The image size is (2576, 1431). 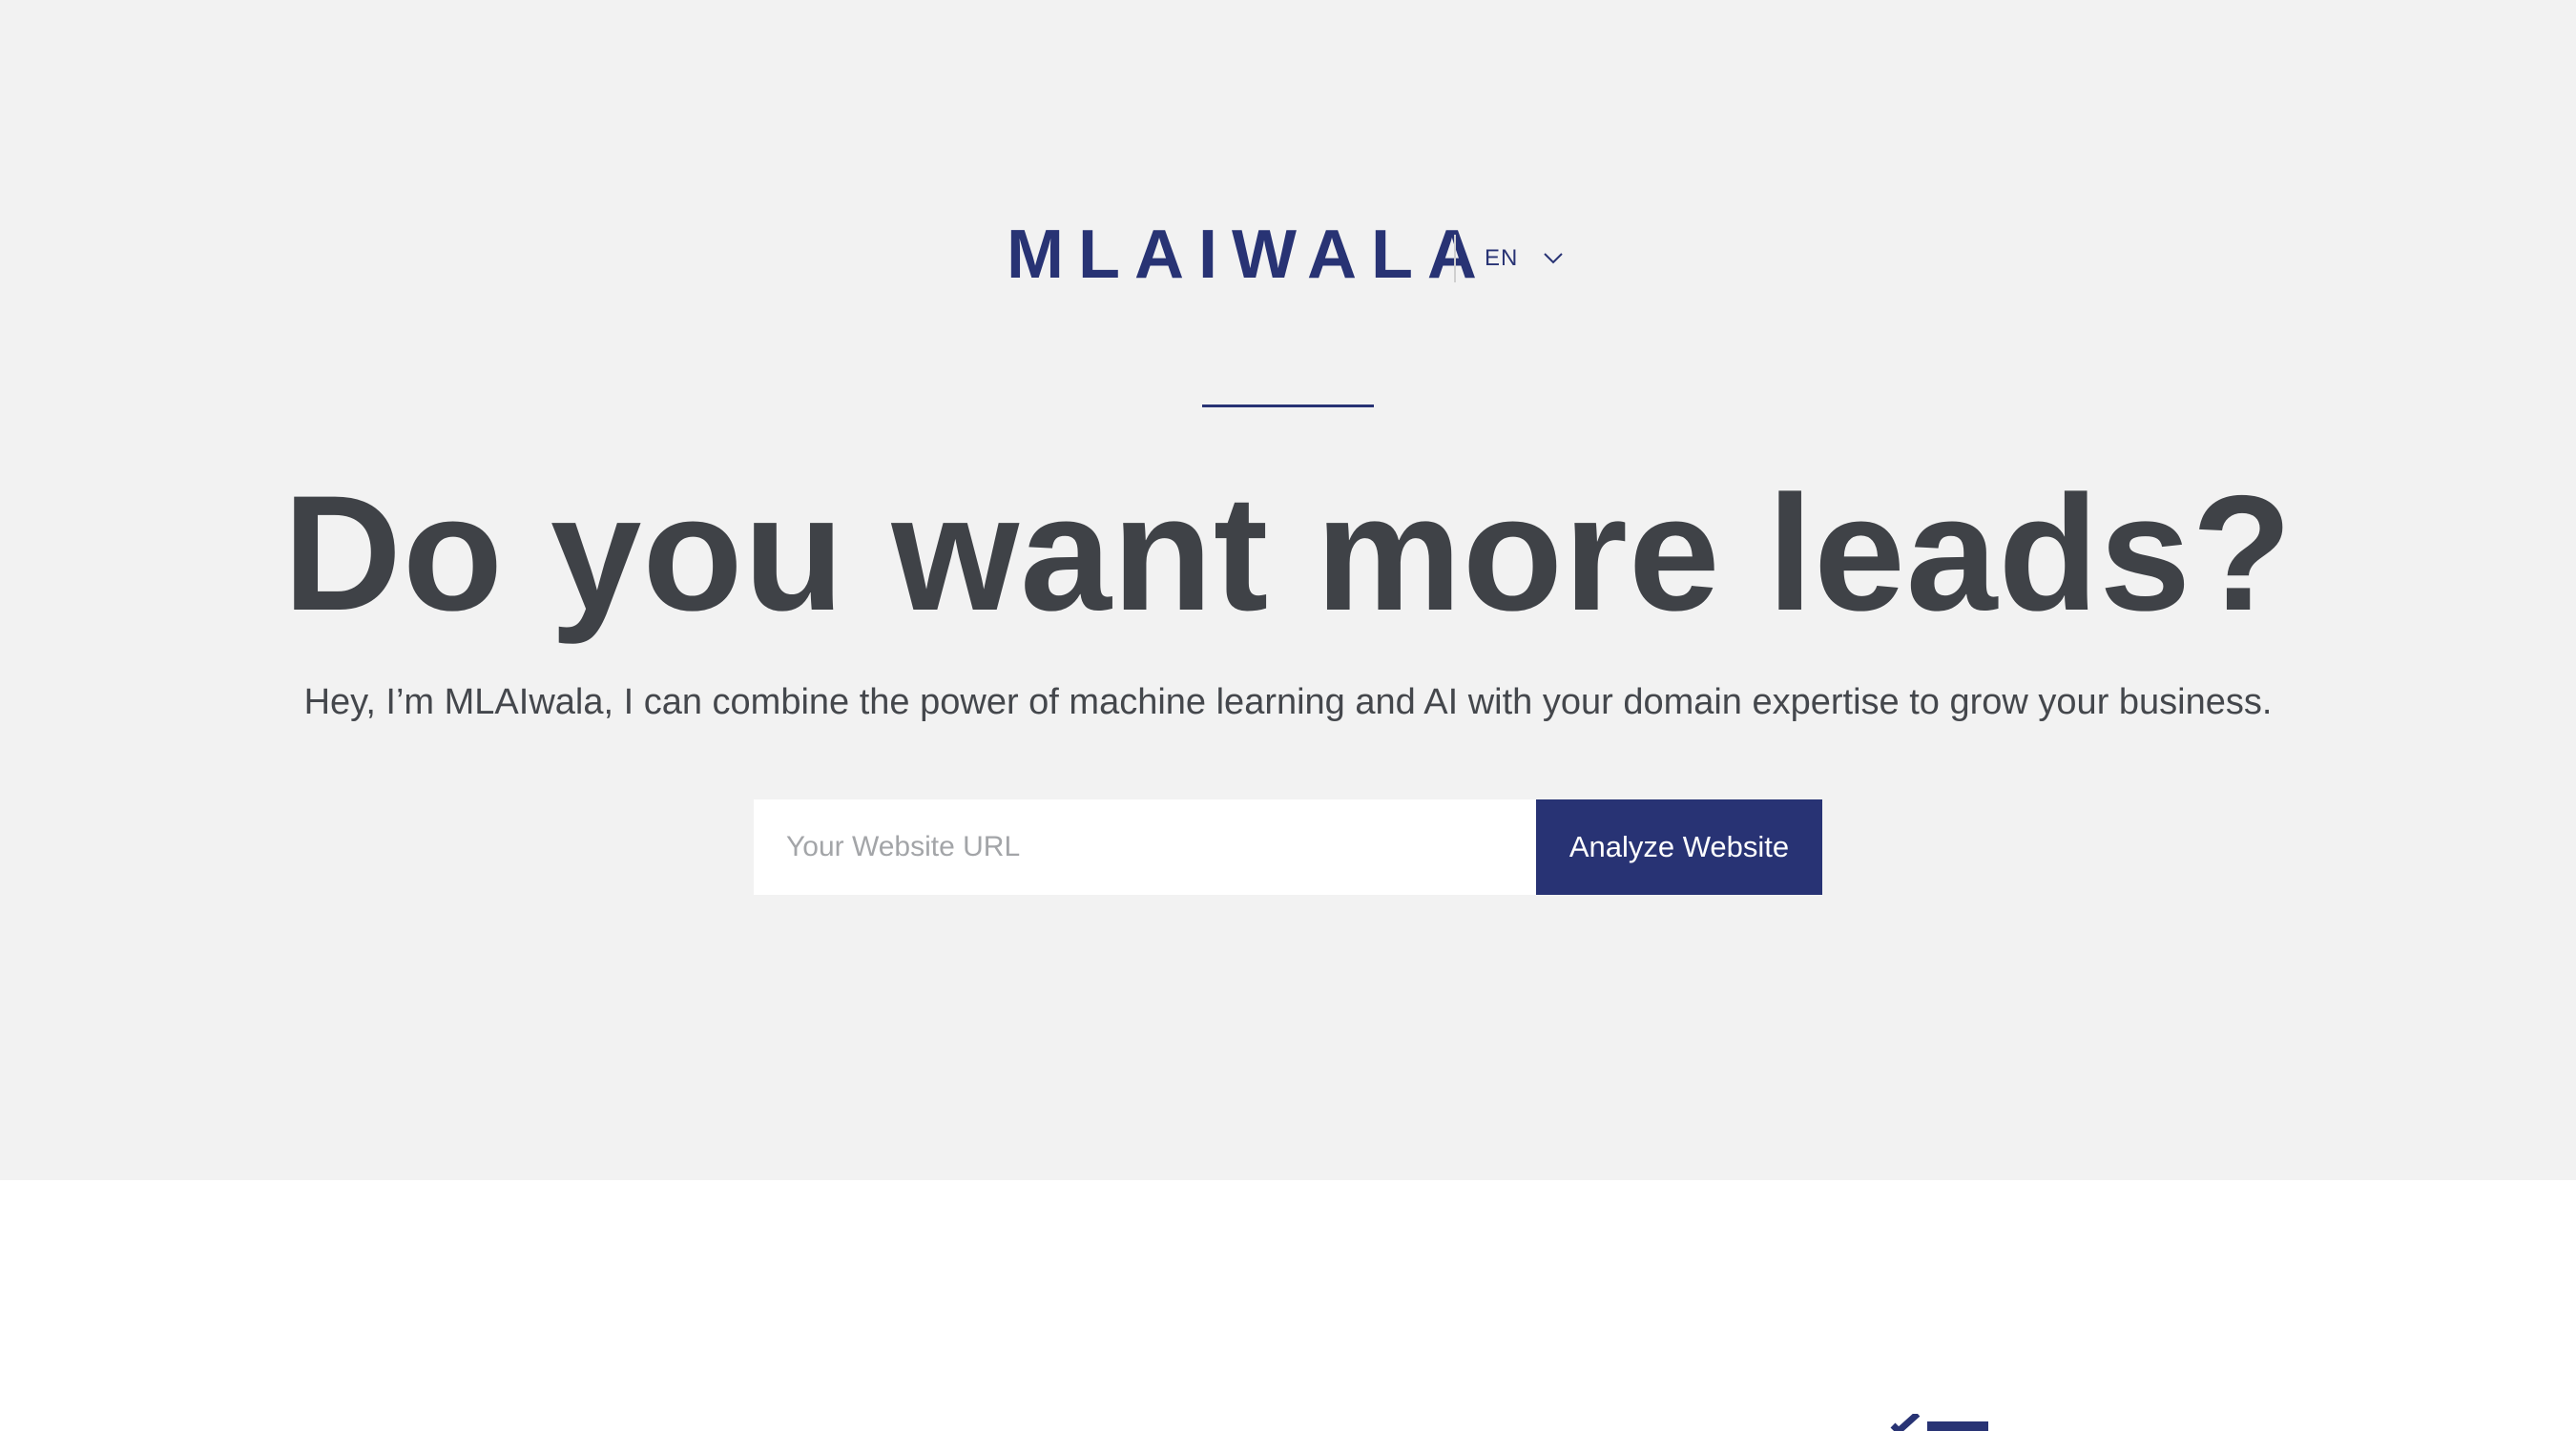 I want to click on analyze-website-button: Analyze Website, so click(x=1679, y=847).